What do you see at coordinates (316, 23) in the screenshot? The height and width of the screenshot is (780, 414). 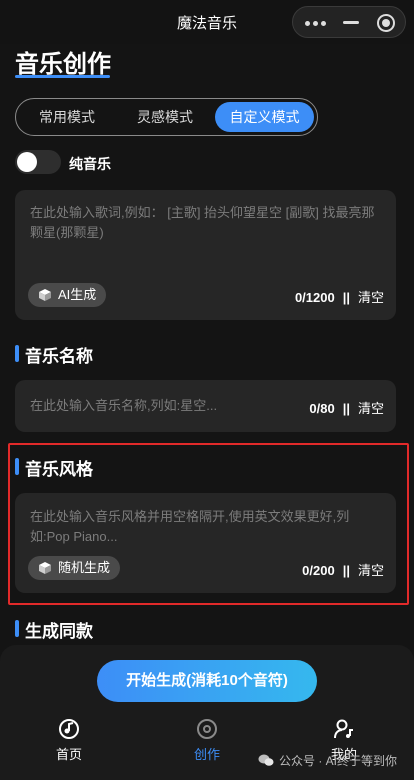 I see `more-icon` at bounding box center [316, 23].